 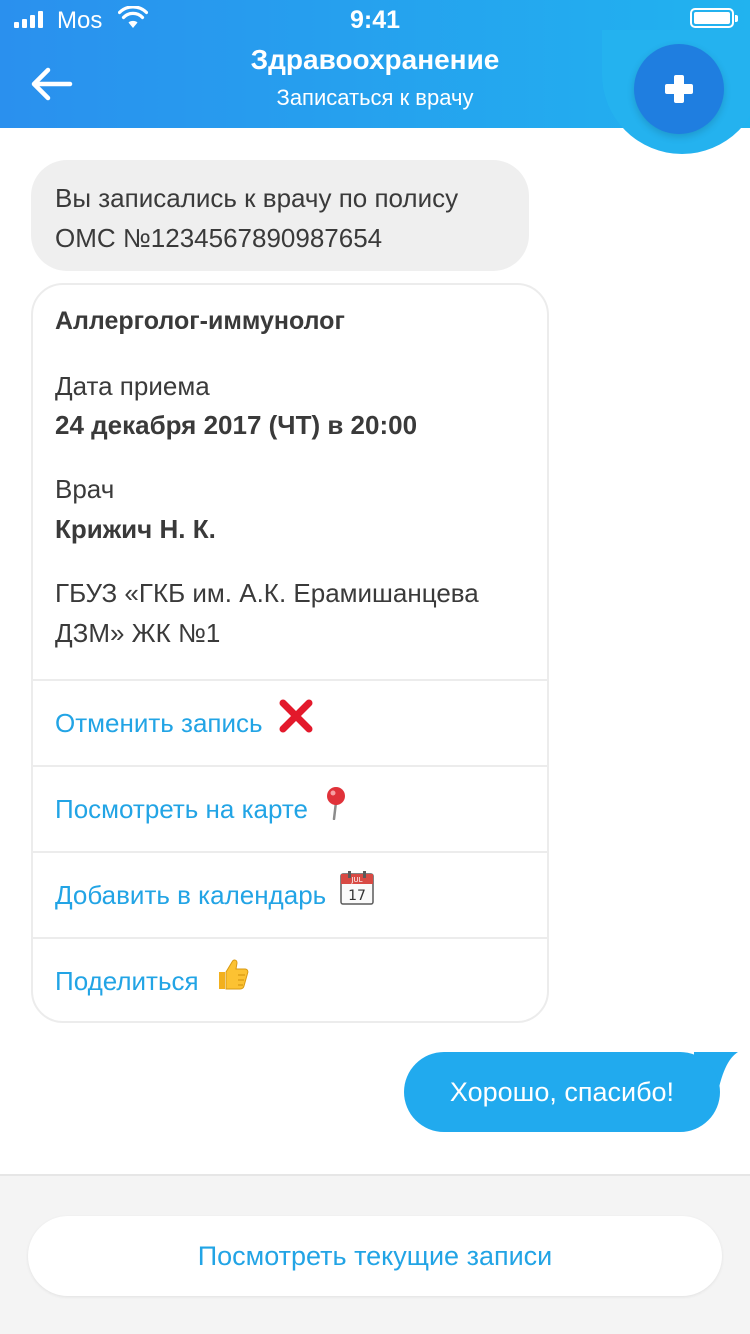 What do you see at coordinates (679, 89) in the screenshot?
I see `add-appointment-button` at bounding box center [679, 89].